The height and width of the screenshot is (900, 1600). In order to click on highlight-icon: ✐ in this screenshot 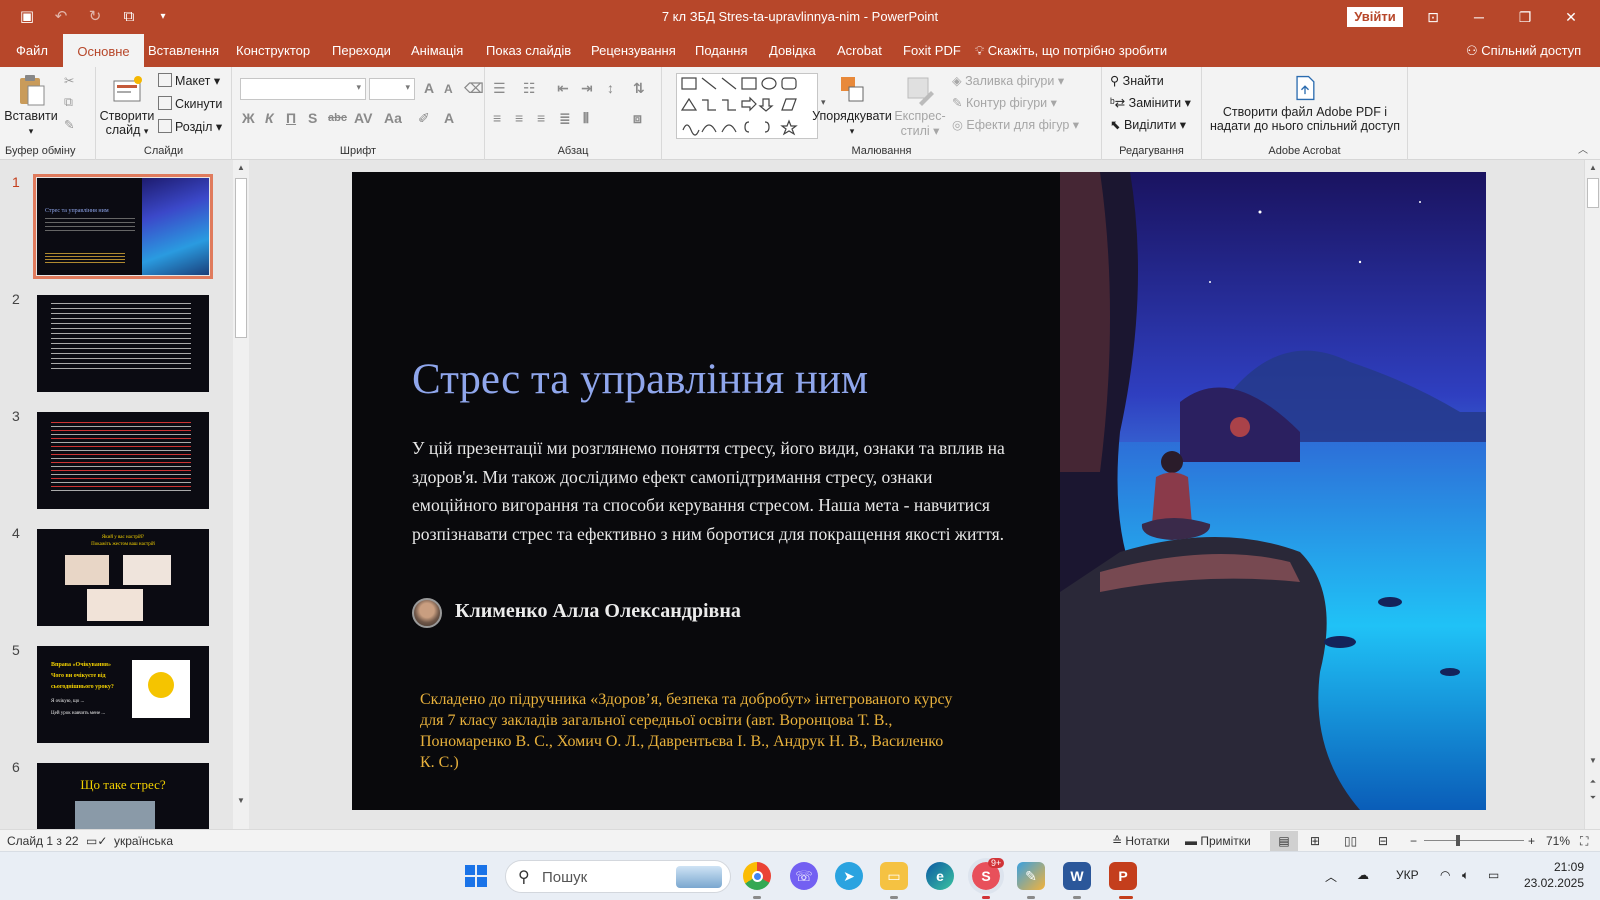, I will do `click(424, 118)`.